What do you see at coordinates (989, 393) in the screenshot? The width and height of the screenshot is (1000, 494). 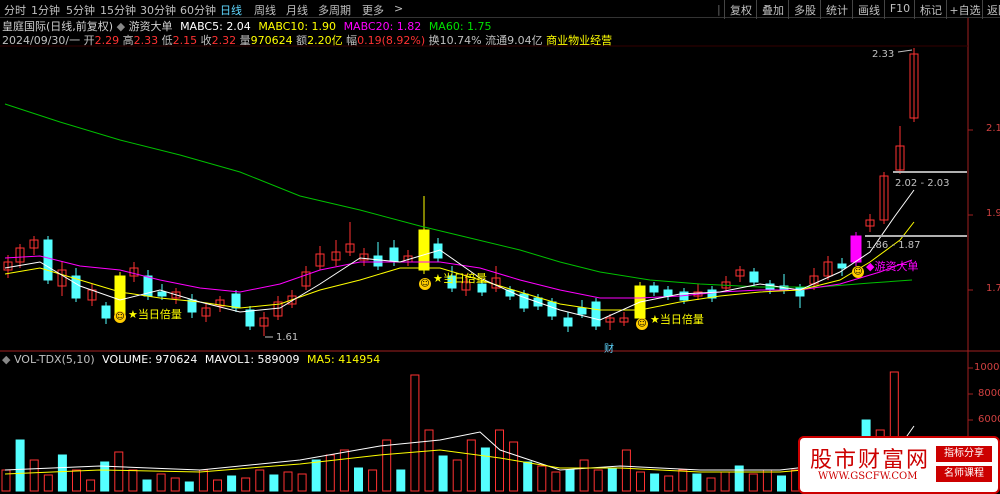 I see `vol-axis-8000: 8000` at bounding box center [989, 393].